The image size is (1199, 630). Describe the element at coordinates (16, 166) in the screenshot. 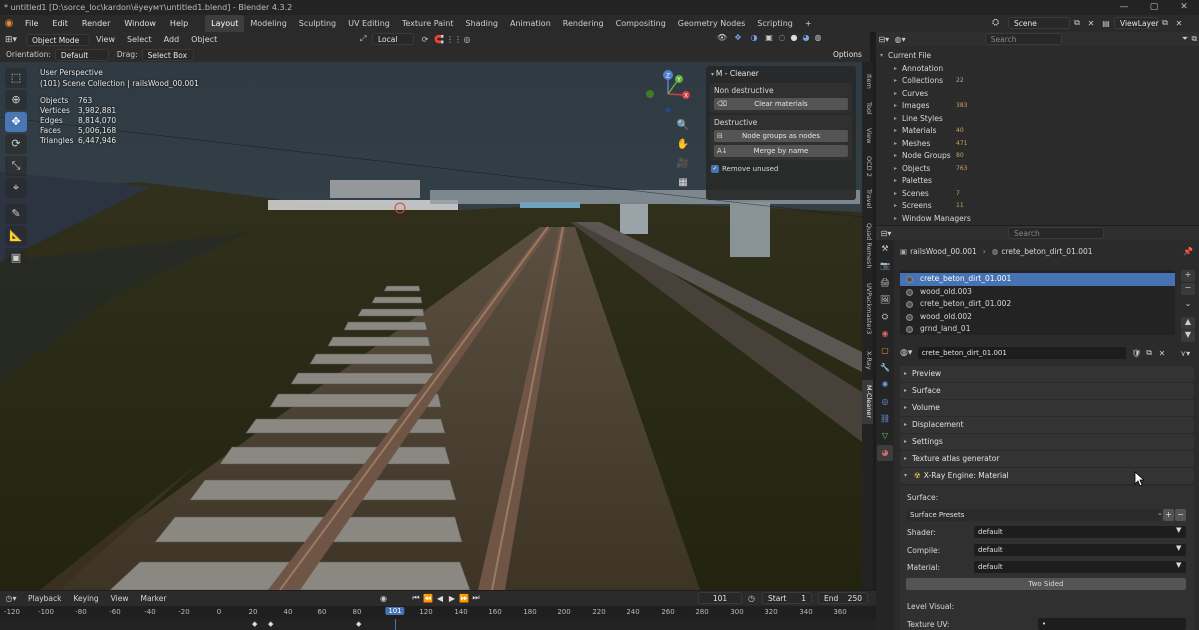

I see `scale-tool-icon: ⤡` at that location.